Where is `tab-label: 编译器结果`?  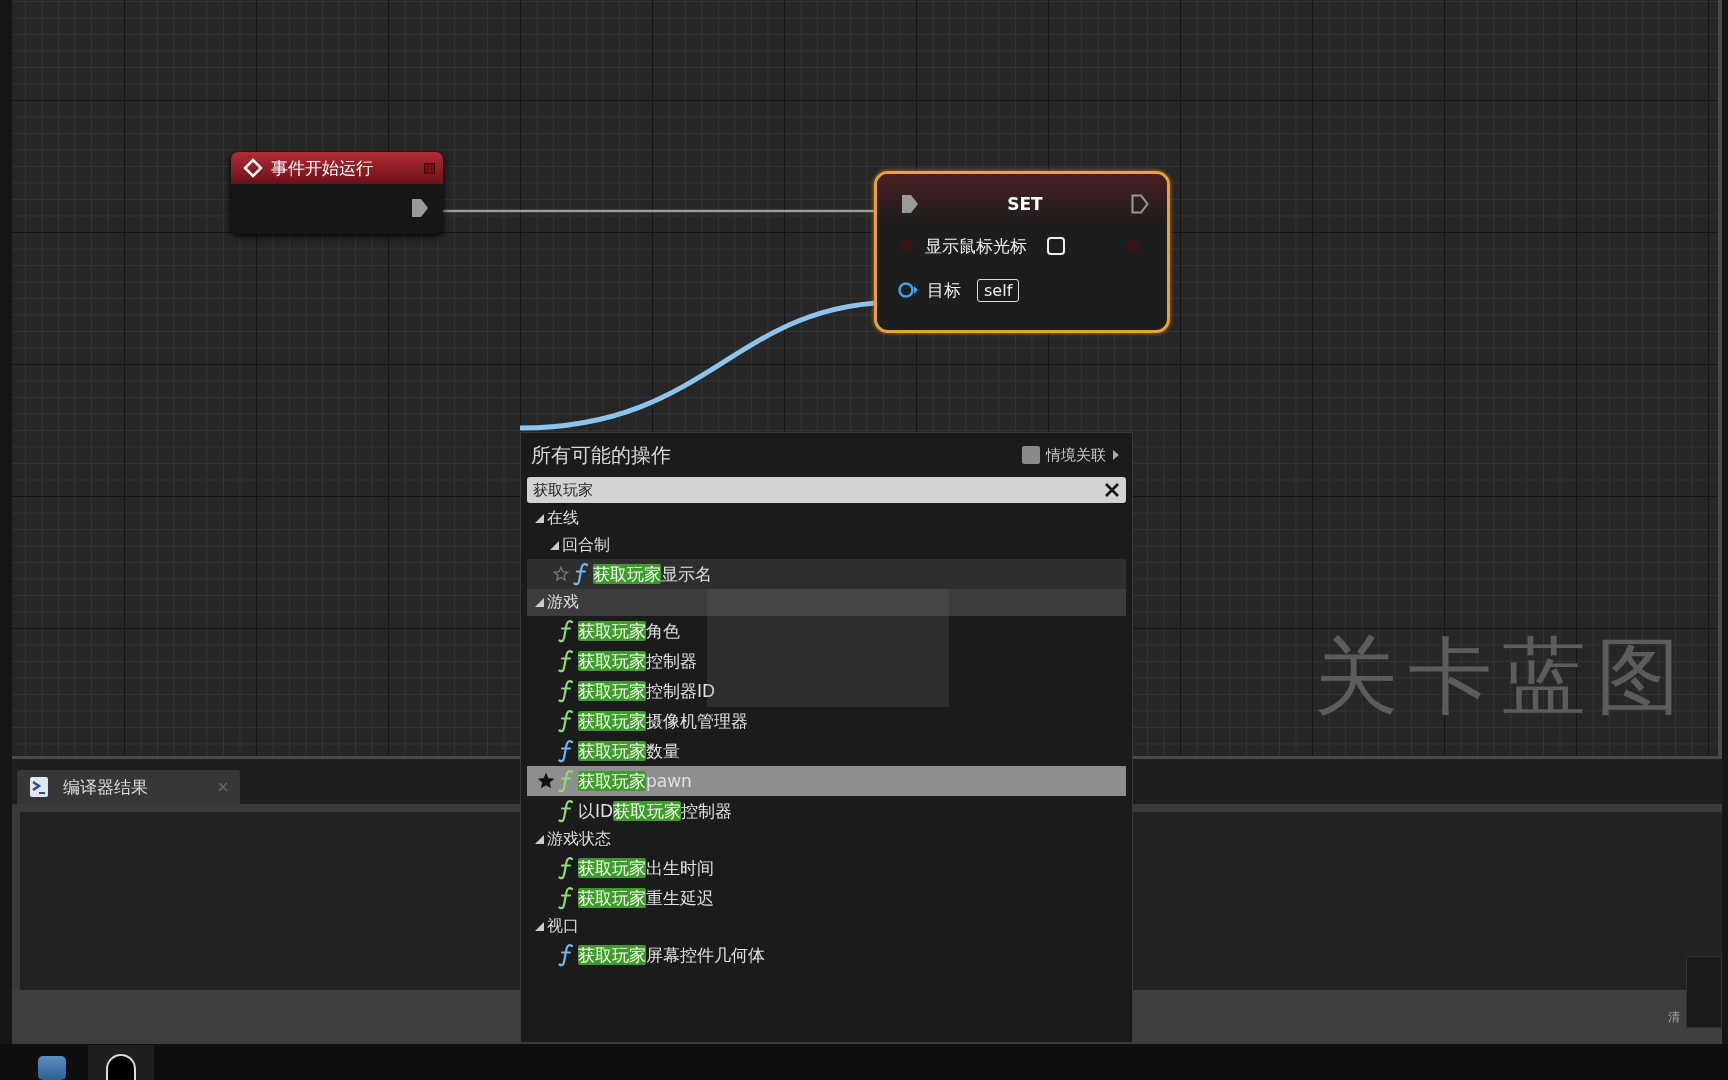
tab-label: 编译器结果 is located at coordinates (106, 787).